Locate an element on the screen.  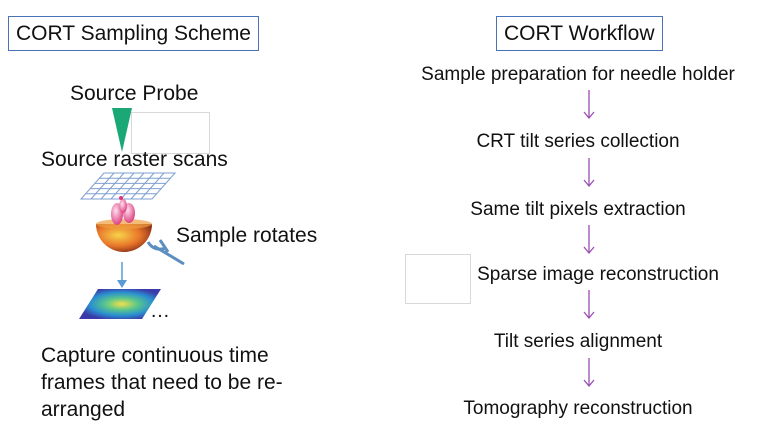
workflow-title: CORT Workflow is located at coordinates (579, 33).